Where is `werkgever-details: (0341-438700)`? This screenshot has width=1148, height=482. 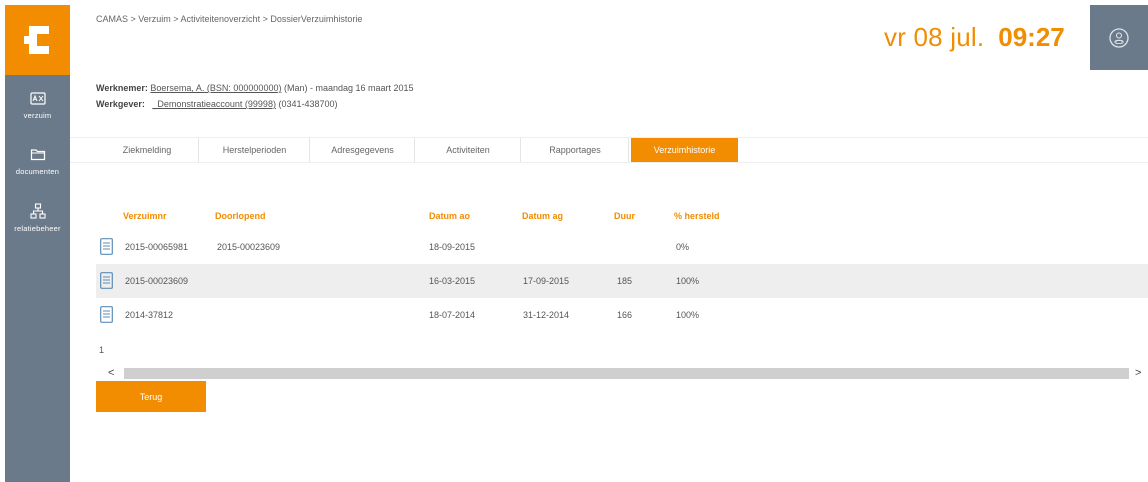
werkgever-details: (0341-438700) is located at coordinates (308, 104).